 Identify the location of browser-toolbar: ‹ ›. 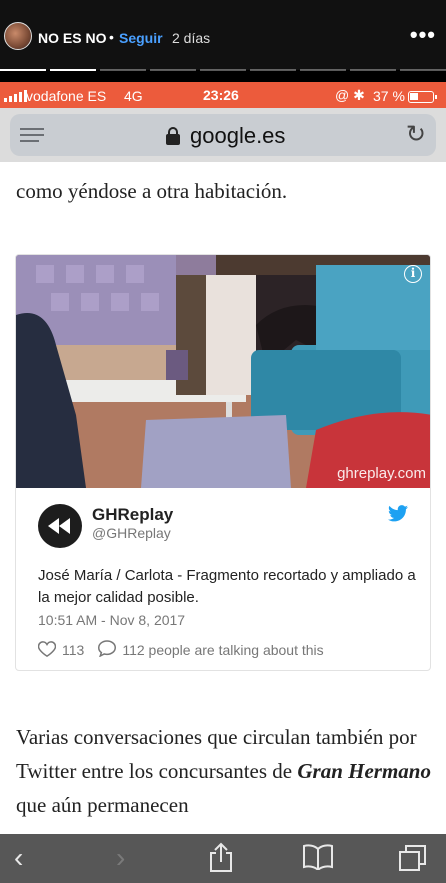
(223, 858).